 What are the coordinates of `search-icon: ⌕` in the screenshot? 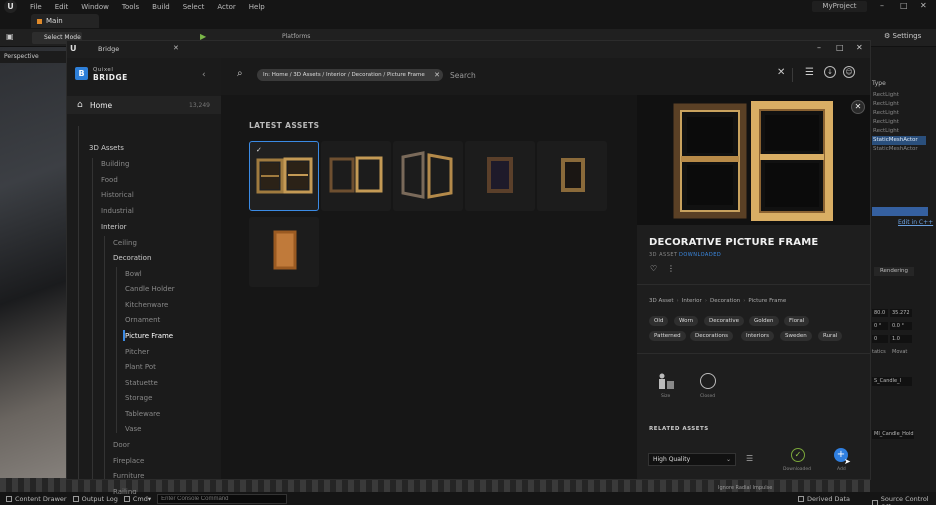 It's located at (240, 73).